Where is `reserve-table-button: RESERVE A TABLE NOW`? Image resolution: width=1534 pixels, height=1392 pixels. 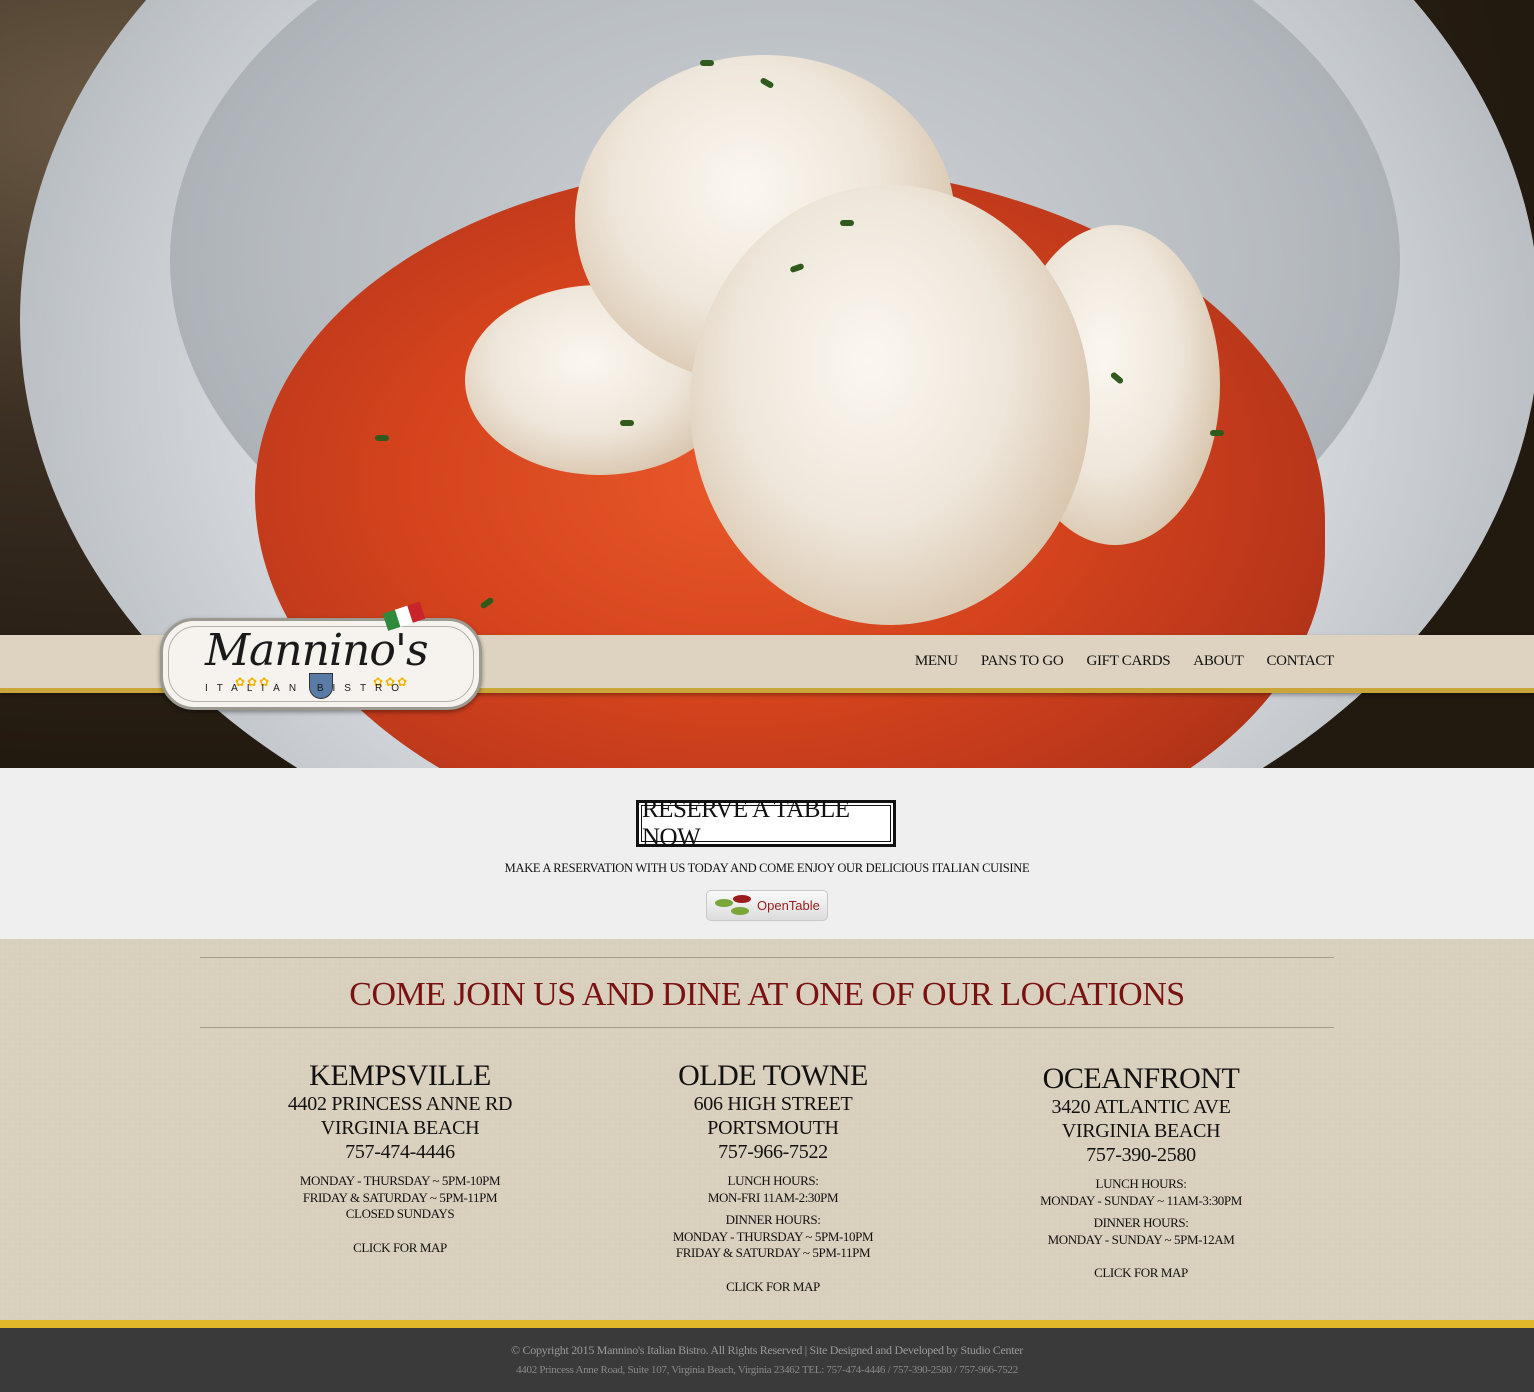
reserve-table-button: RESERVE A TABLE NOW is located at coordinates (766, 823).